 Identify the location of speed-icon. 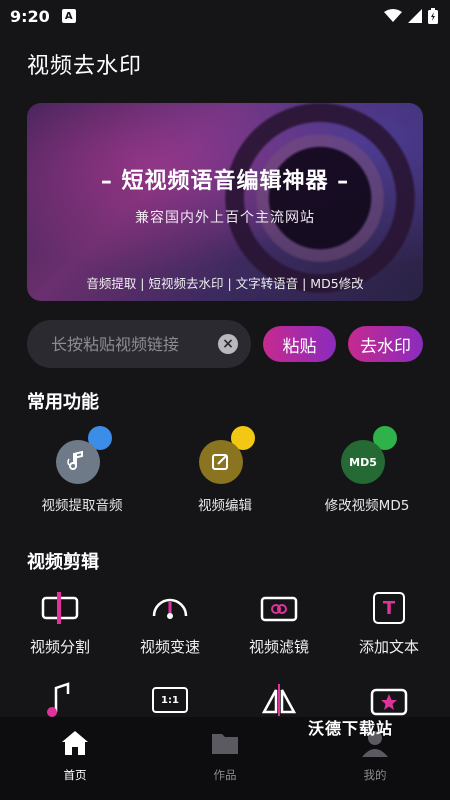
(170, 608).